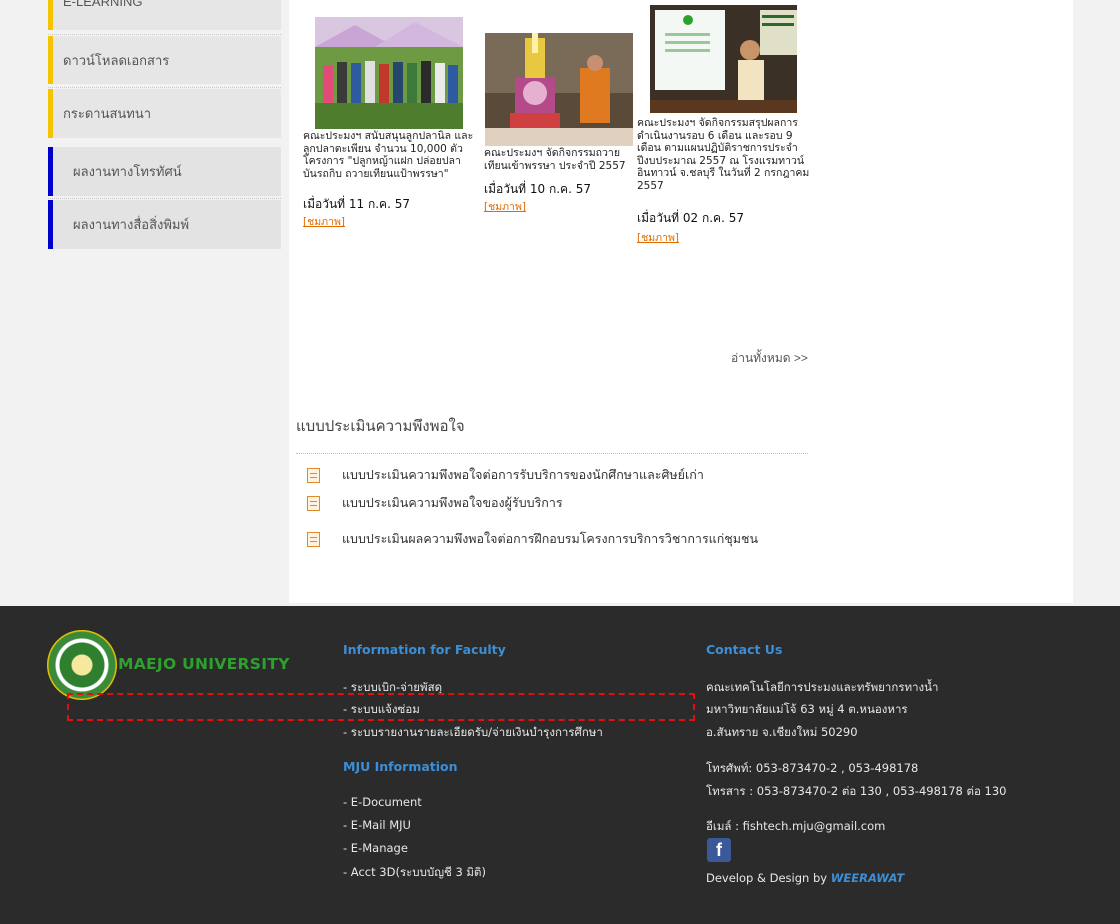 This screenshot has width=1120, height=924. Describe the element at coordinates (204, 664) in the screenshot. I see `university-name-logo: MAEJO UNIVERSITY` at that location.